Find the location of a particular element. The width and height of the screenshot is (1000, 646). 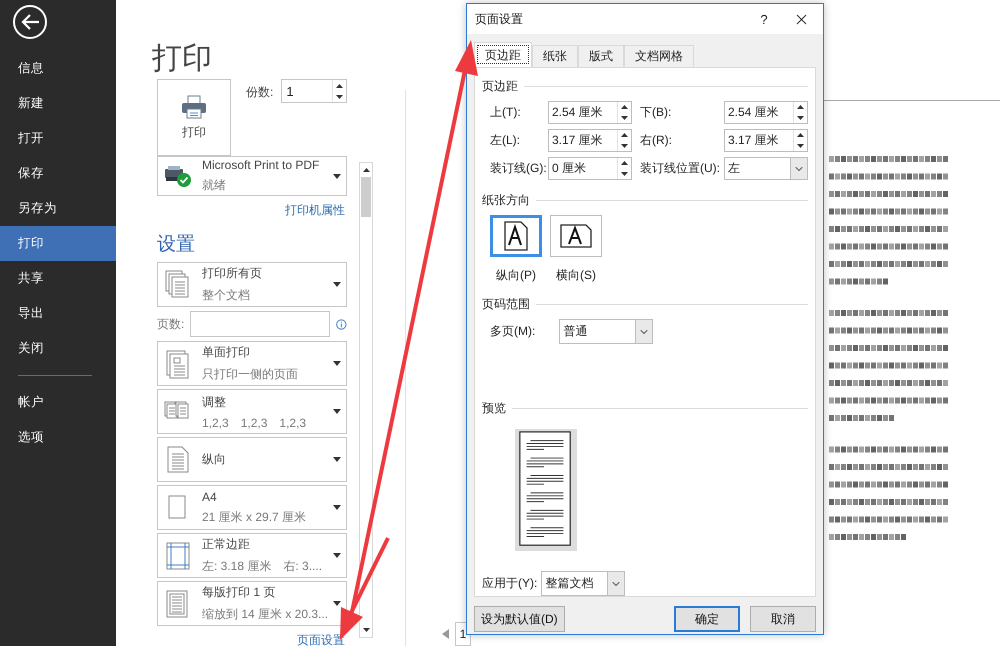

dialog-button: 设为默认值(D) is located at coordinates (519, 619).